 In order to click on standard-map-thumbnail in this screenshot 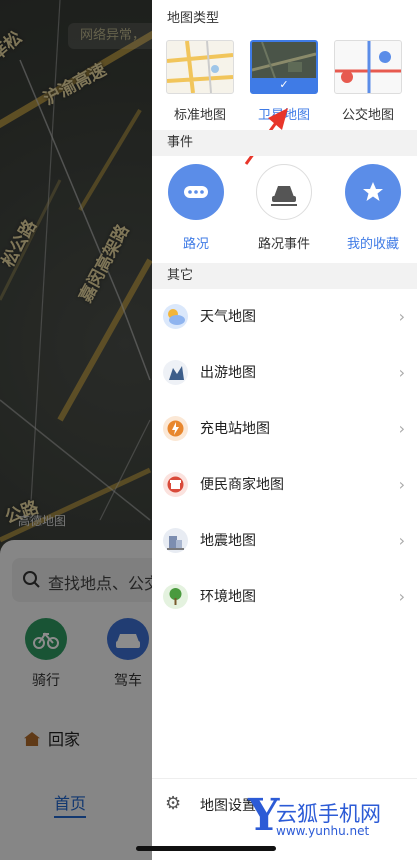, I will do `click(200, 67)`.